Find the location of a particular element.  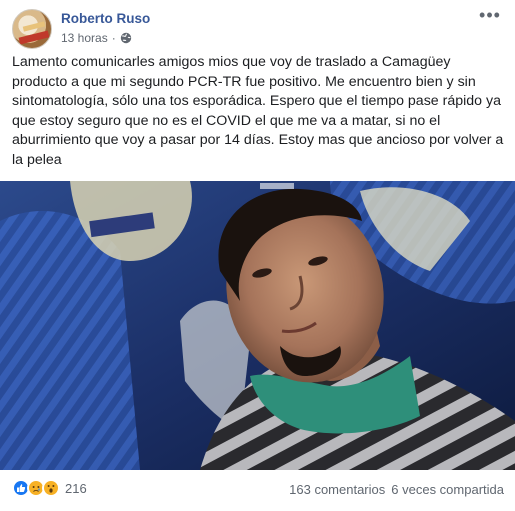

reactions-summary: 216 is located at coordinates (49, 488).